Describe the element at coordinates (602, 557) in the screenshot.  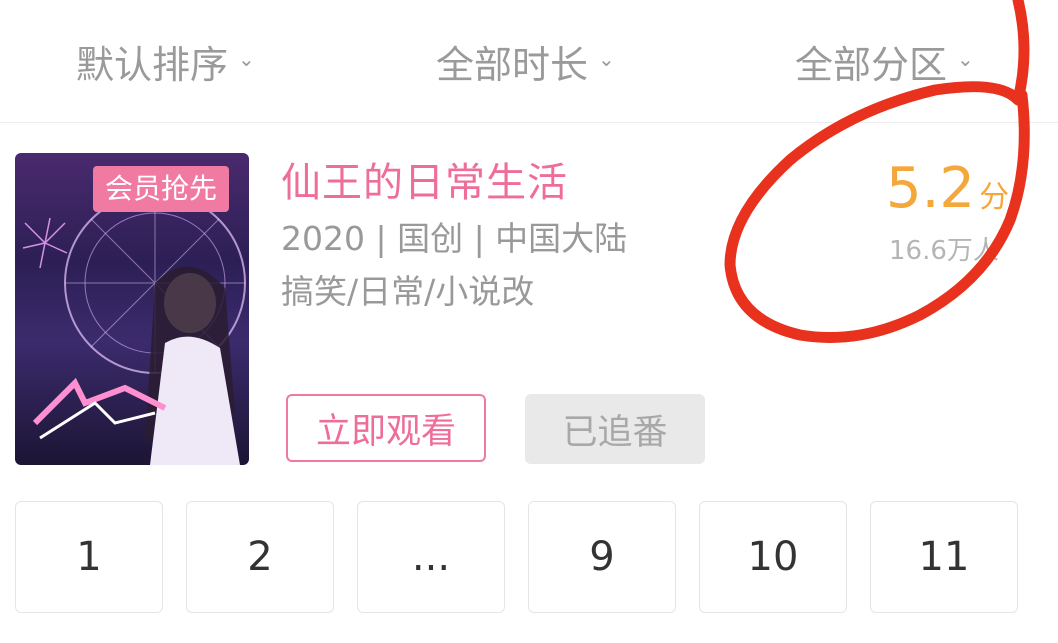
I see `page-button-9: 9` at that location.